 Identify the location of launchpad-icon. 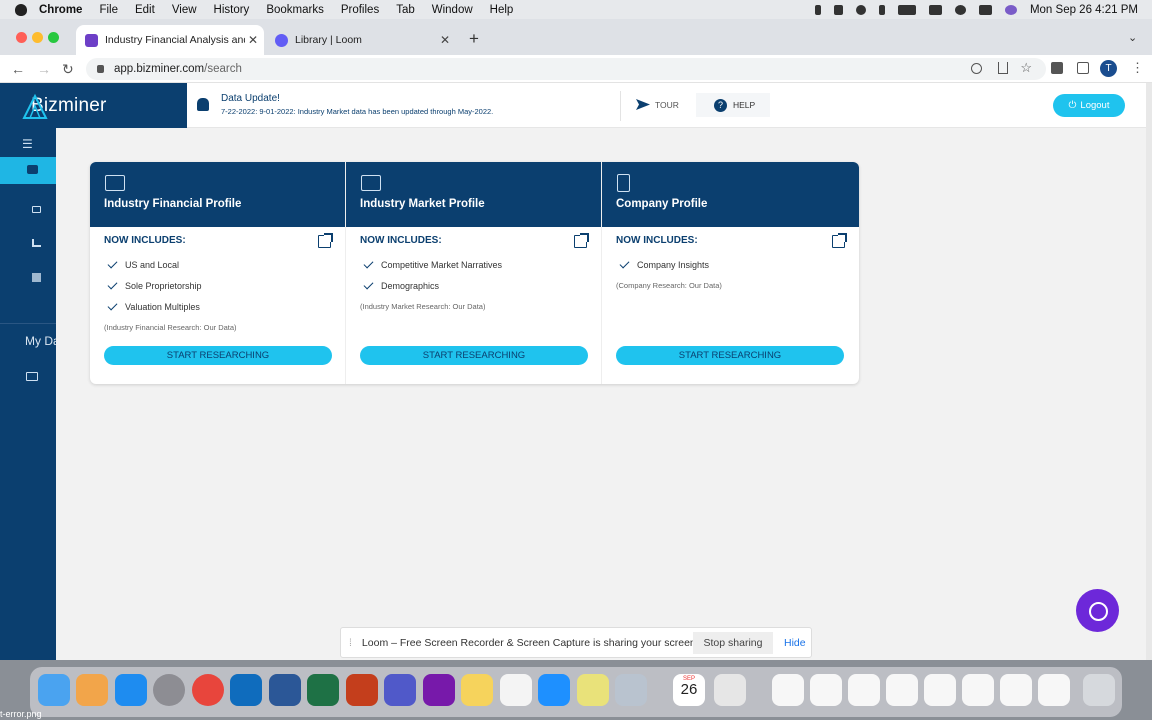
(92, 690).